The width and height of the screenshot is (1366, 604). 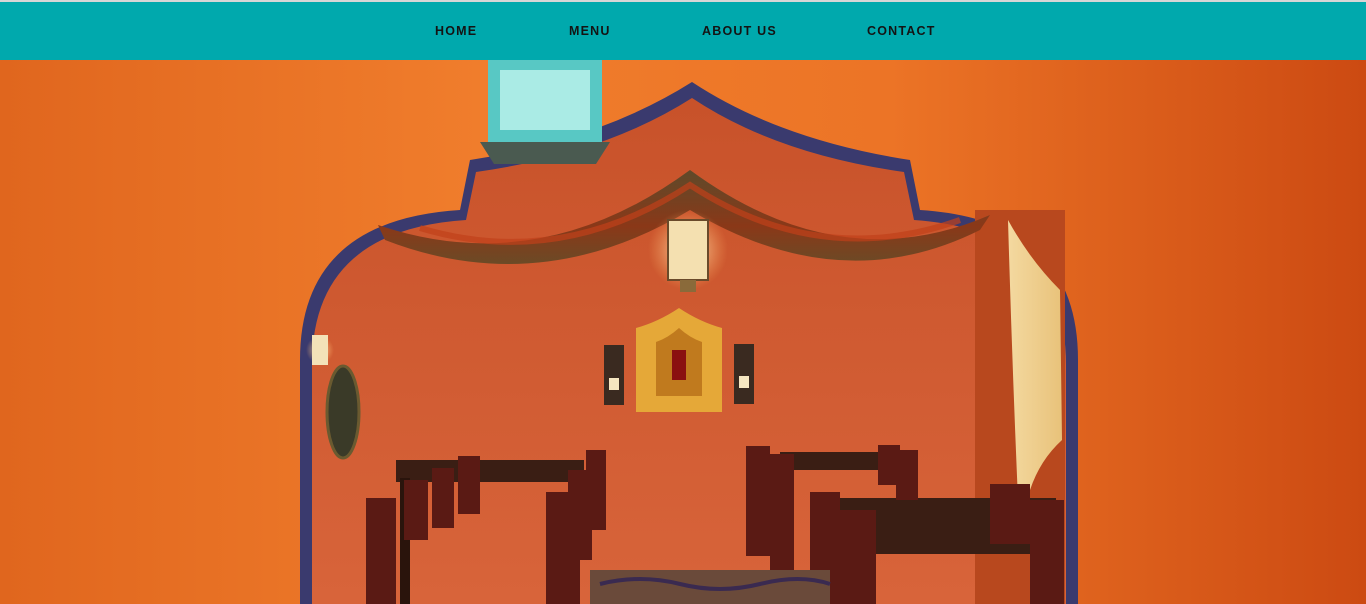 I want to click on main-navigation: HOME MENU ABOUT US CONTACT, so click(x=683, y=31).